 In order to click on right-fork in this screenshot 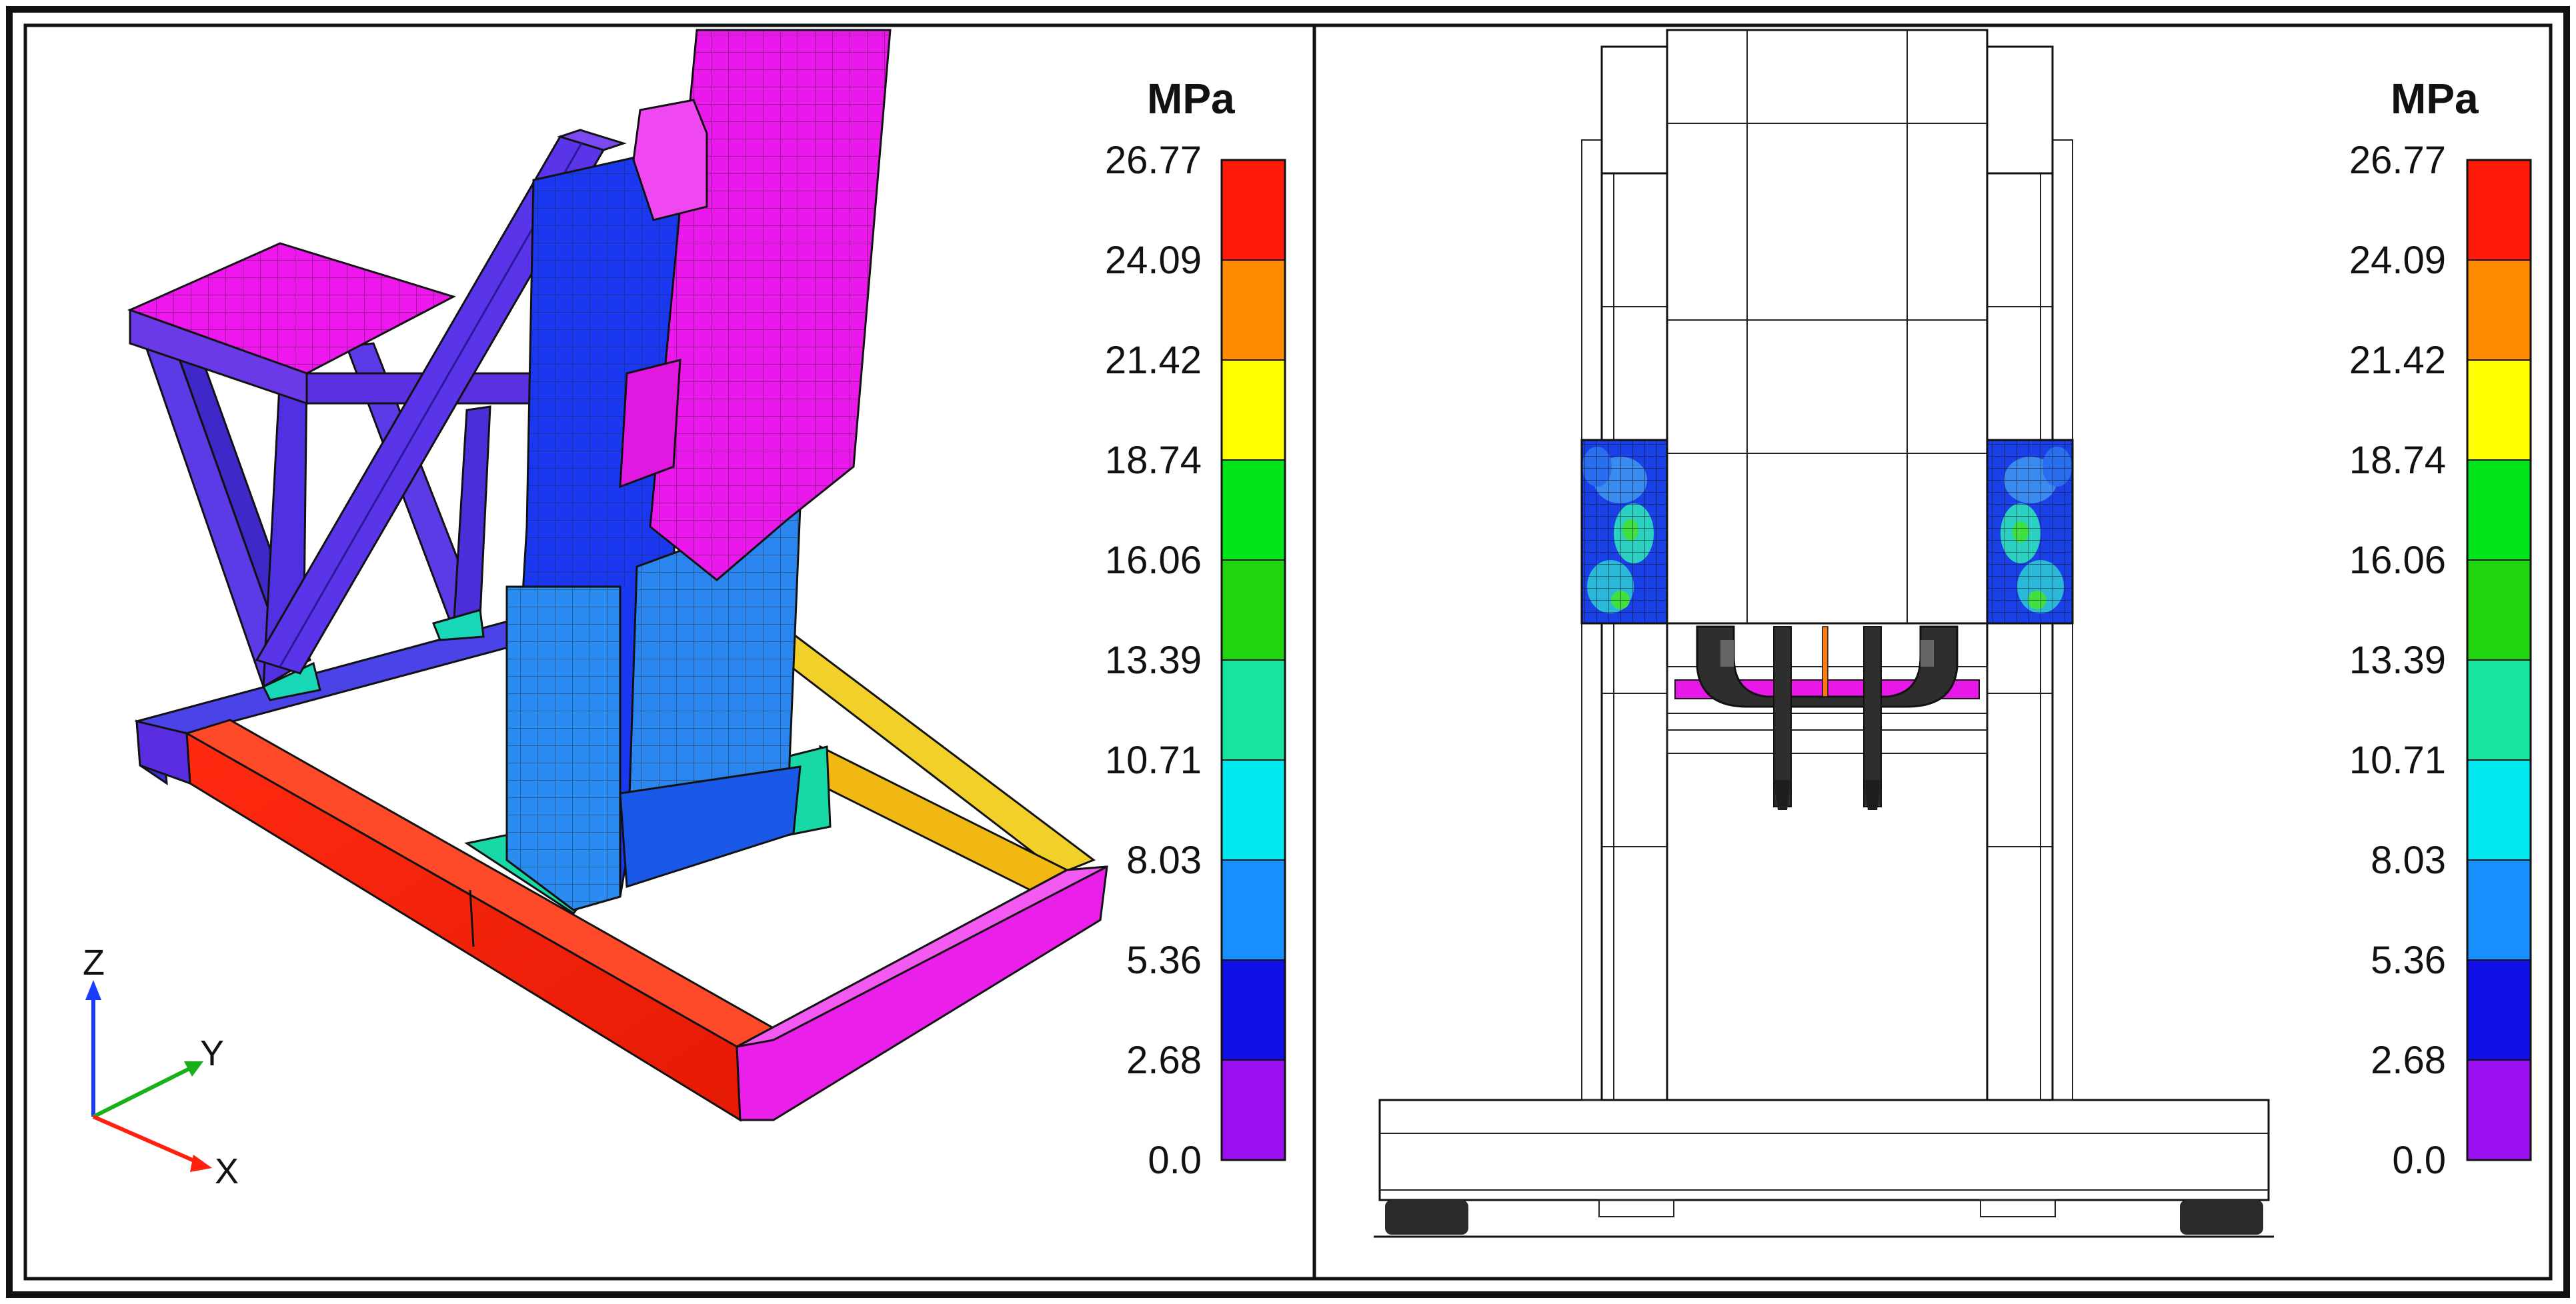, I will do `click(1872, 716)`.